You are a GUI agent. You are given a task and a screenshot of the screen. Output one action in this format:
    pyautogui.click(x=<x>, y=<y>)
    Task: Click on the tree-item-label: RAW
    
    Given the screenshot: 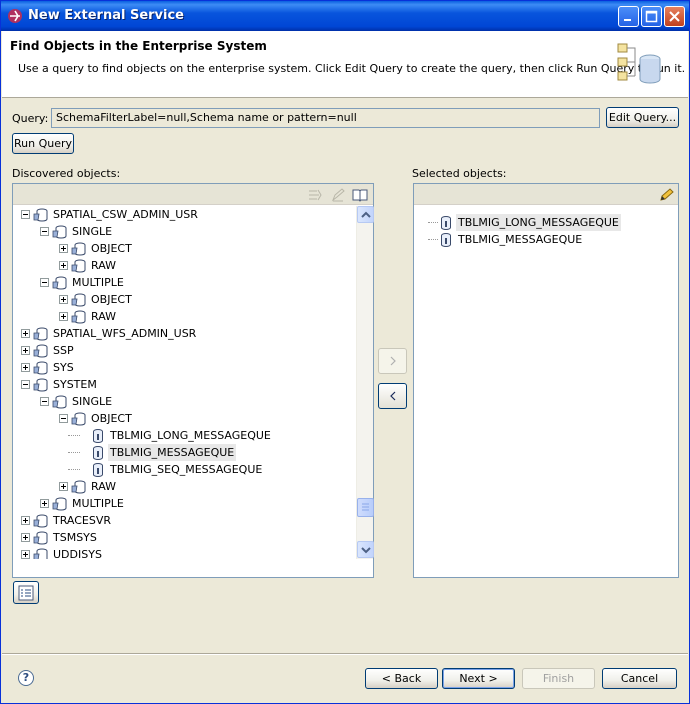 What is the action you would take?
    pyautogui.click(x=103, y=265)
    